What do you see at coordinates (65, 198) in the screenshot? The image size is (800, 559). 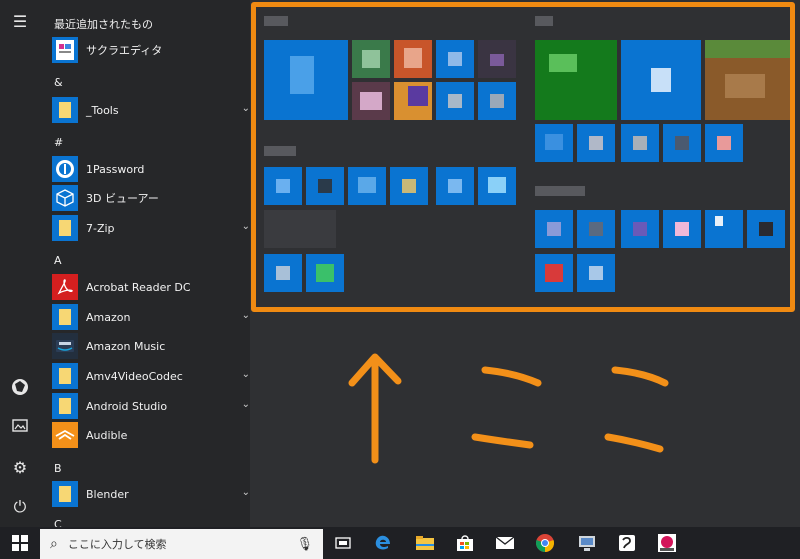 I see `3d-viewer-icon` at bounding box center [65, 198].